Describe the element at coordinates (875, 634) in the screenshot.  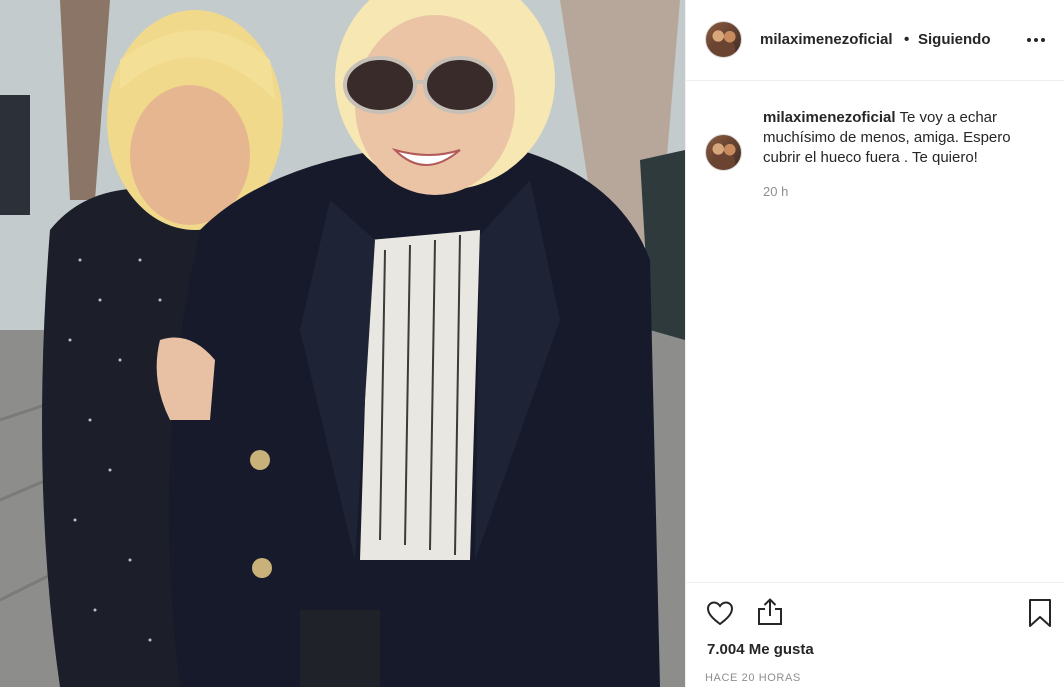
I see `post-actions-footer: 7.004 Me gusta HACE 20 HORAS` at that location.